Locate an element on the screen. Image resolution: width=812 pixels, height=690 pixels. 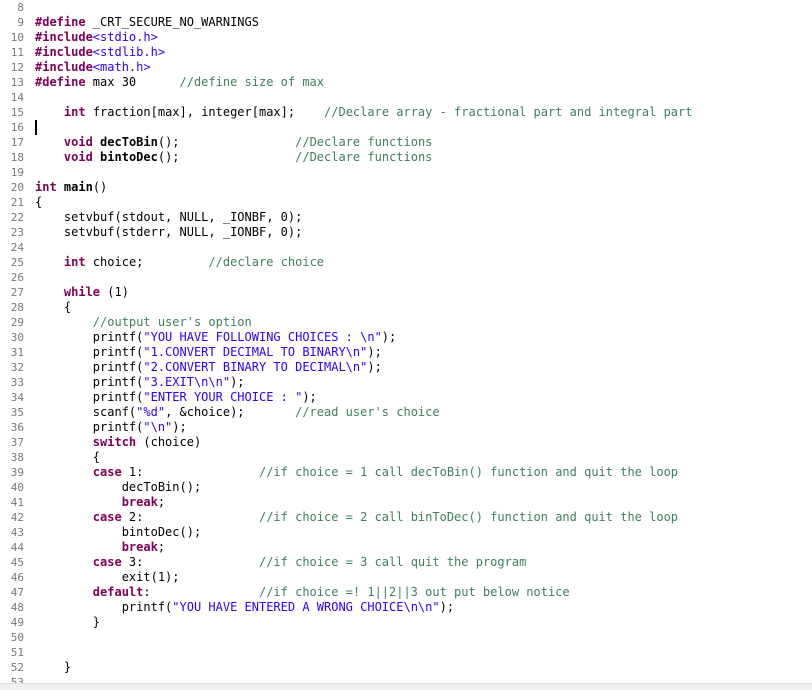
line-number: 9 is located at coordinates (20, 22).